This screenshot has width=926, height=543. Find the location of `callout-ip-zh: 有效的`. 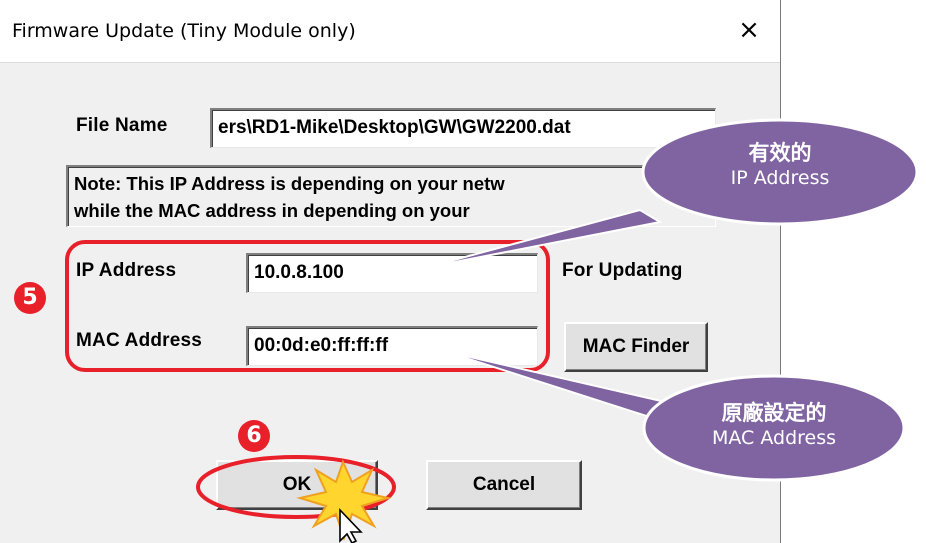

callout-ip-zh: 有效的 is located at coordinates (780, 153).